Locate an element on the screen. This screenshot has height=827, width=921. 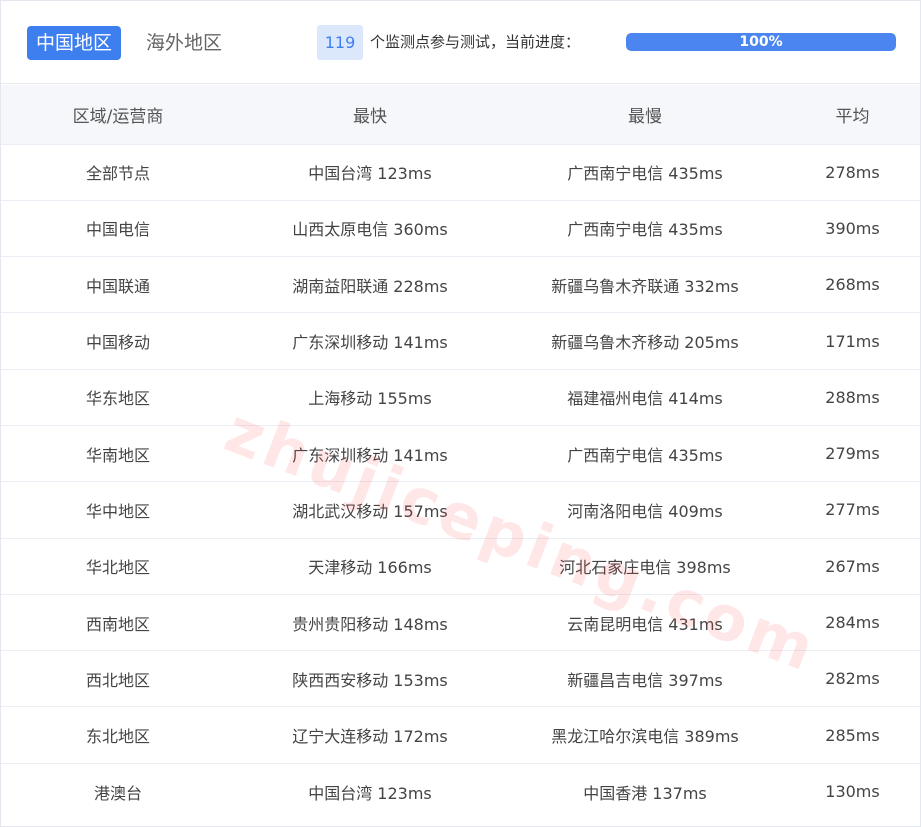
fastest-cell: 陕西西安移动 153ms is located at coordinates (370, 679).